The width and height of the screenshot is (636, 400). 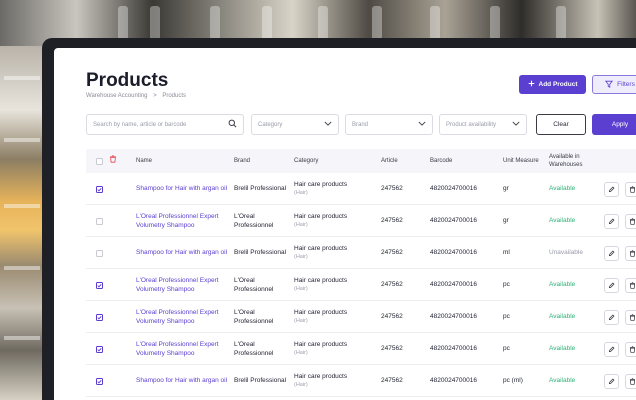 What do you see at coordinates (295, 124) in the screenshot?
I see `category-select: Category` at bounding box center [295, 124].